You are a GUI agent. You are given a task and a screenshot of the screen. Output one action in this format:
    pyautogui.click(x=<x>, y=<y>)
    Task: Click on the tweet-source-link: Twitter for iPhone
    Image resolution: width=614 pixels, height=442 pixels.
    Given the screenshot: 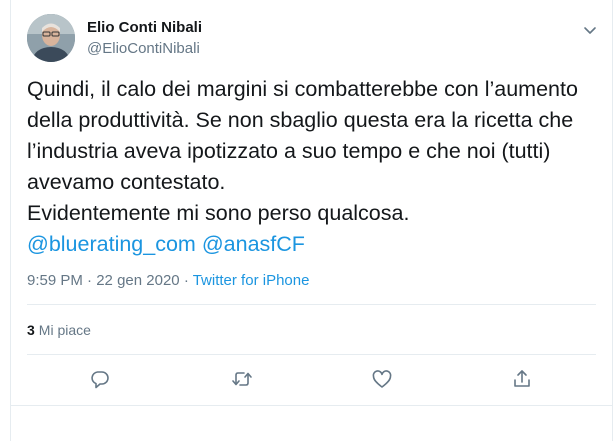 What is the action you would take?
    pyautogui.click(x=251, y=280)
    